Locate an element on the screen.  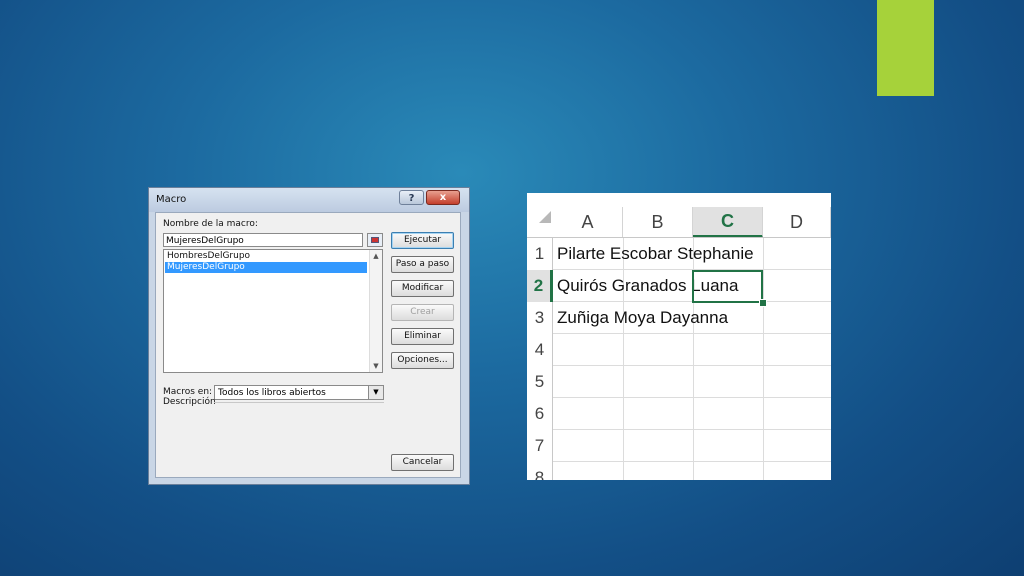
chevron-down-icon: ▼ is located at coordinates (375, 392).